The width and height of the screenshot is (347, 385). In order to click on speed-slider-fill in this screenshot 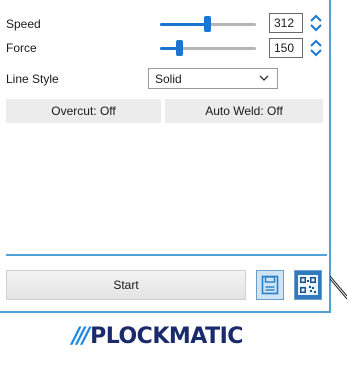, I will do `click(184, 24)`.